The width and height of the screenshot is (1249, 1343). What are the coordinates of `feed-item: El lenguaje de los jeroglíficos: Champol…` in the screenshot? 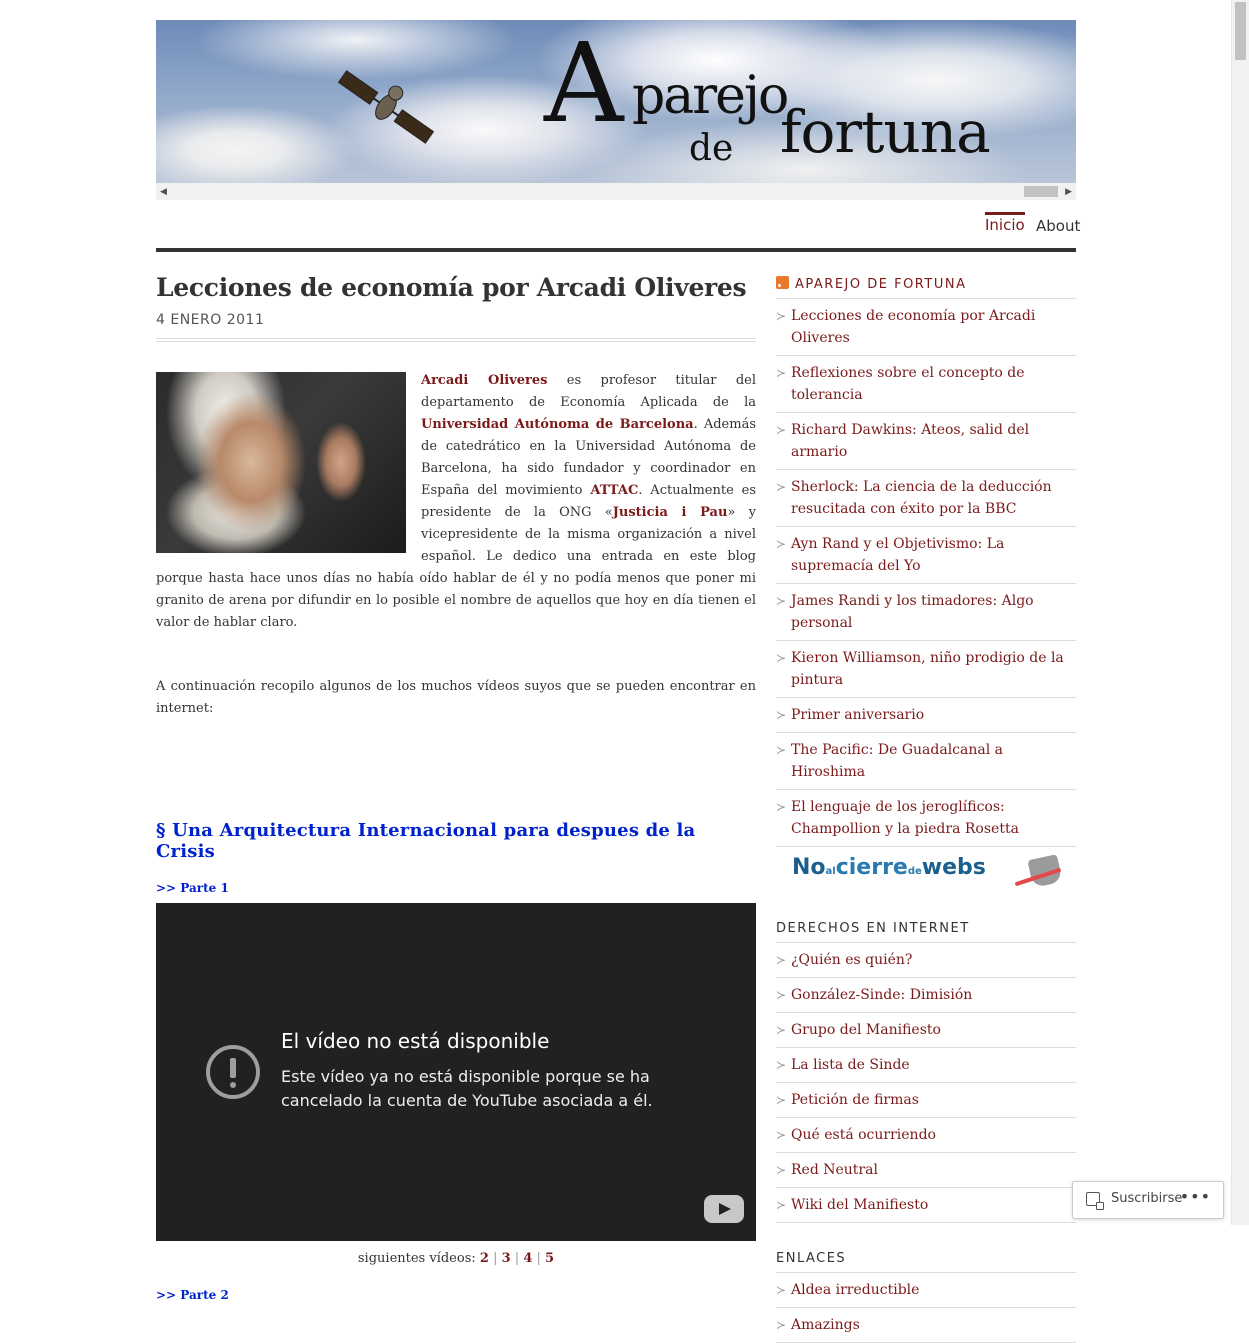 It's located at (926, 818).